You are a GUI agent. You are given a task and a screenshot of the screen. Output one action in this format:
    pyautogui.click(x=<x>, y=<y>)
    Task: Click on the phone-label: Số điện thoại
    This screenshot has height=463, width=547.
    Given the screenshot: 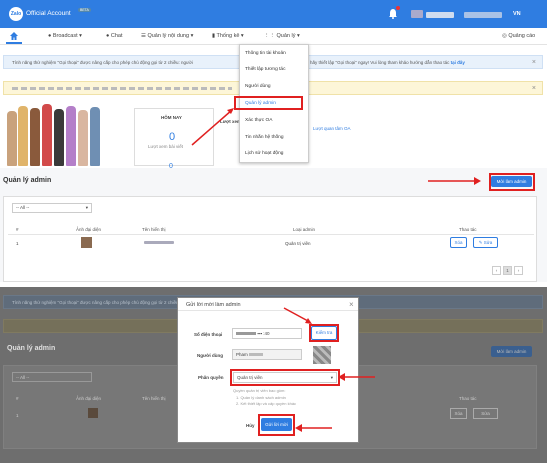 What is the action you would take?
    pyautogui.click(x=208, y=334)
    